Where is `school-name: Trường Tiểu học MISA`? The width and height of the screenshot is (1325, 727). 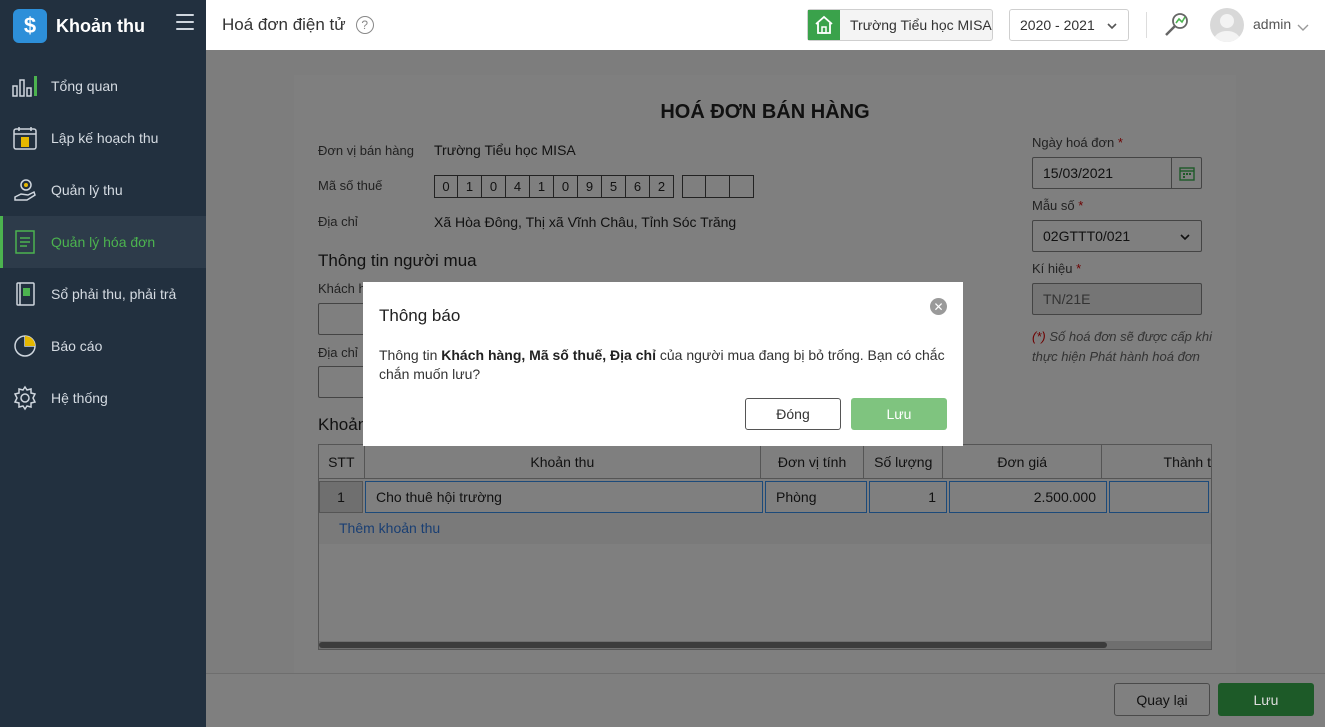
school-name: Trường Tiểu học MISA is located at coordinates (921, 25).